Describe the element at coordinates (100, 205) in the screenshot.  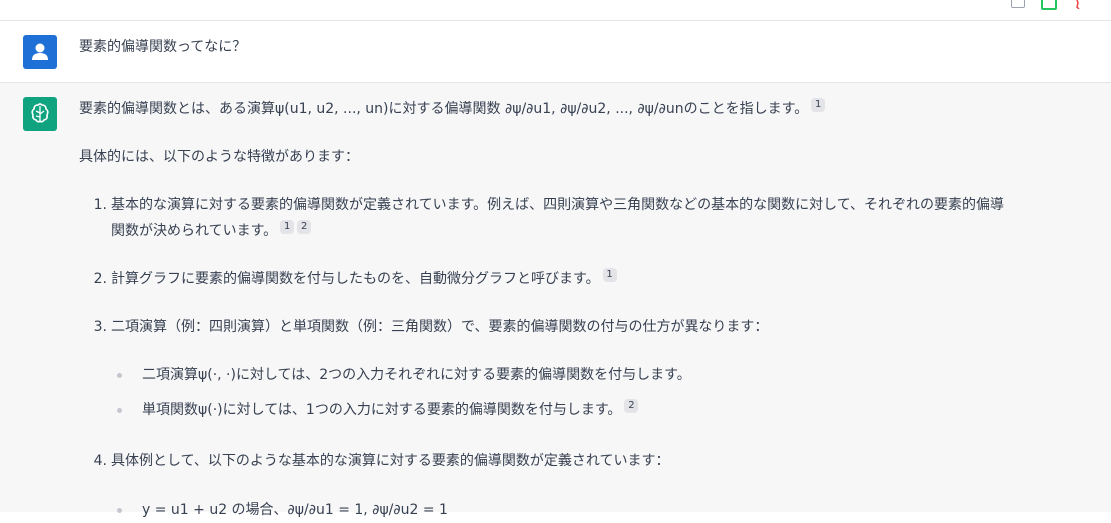
I see `list-number: 1.` at that location.